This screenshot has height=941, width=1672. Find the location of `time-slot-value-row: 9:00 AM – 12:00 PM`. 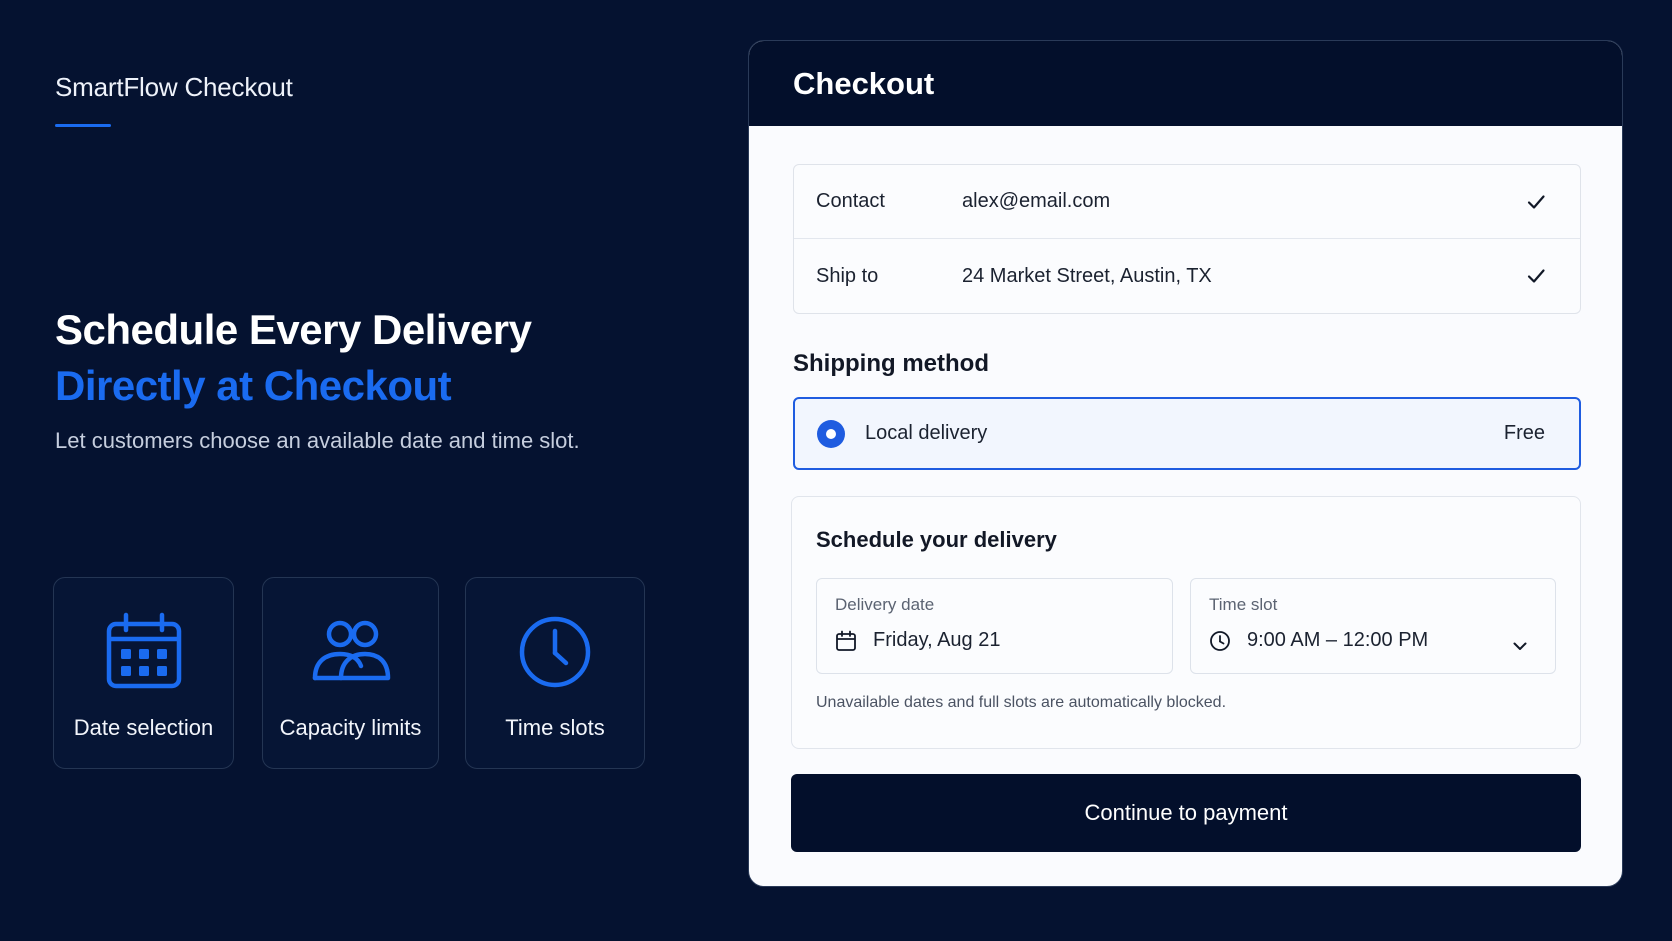

time-slot-value-row: 9:00 AM – 12:00 PM is located at coordinates (1318, 640).